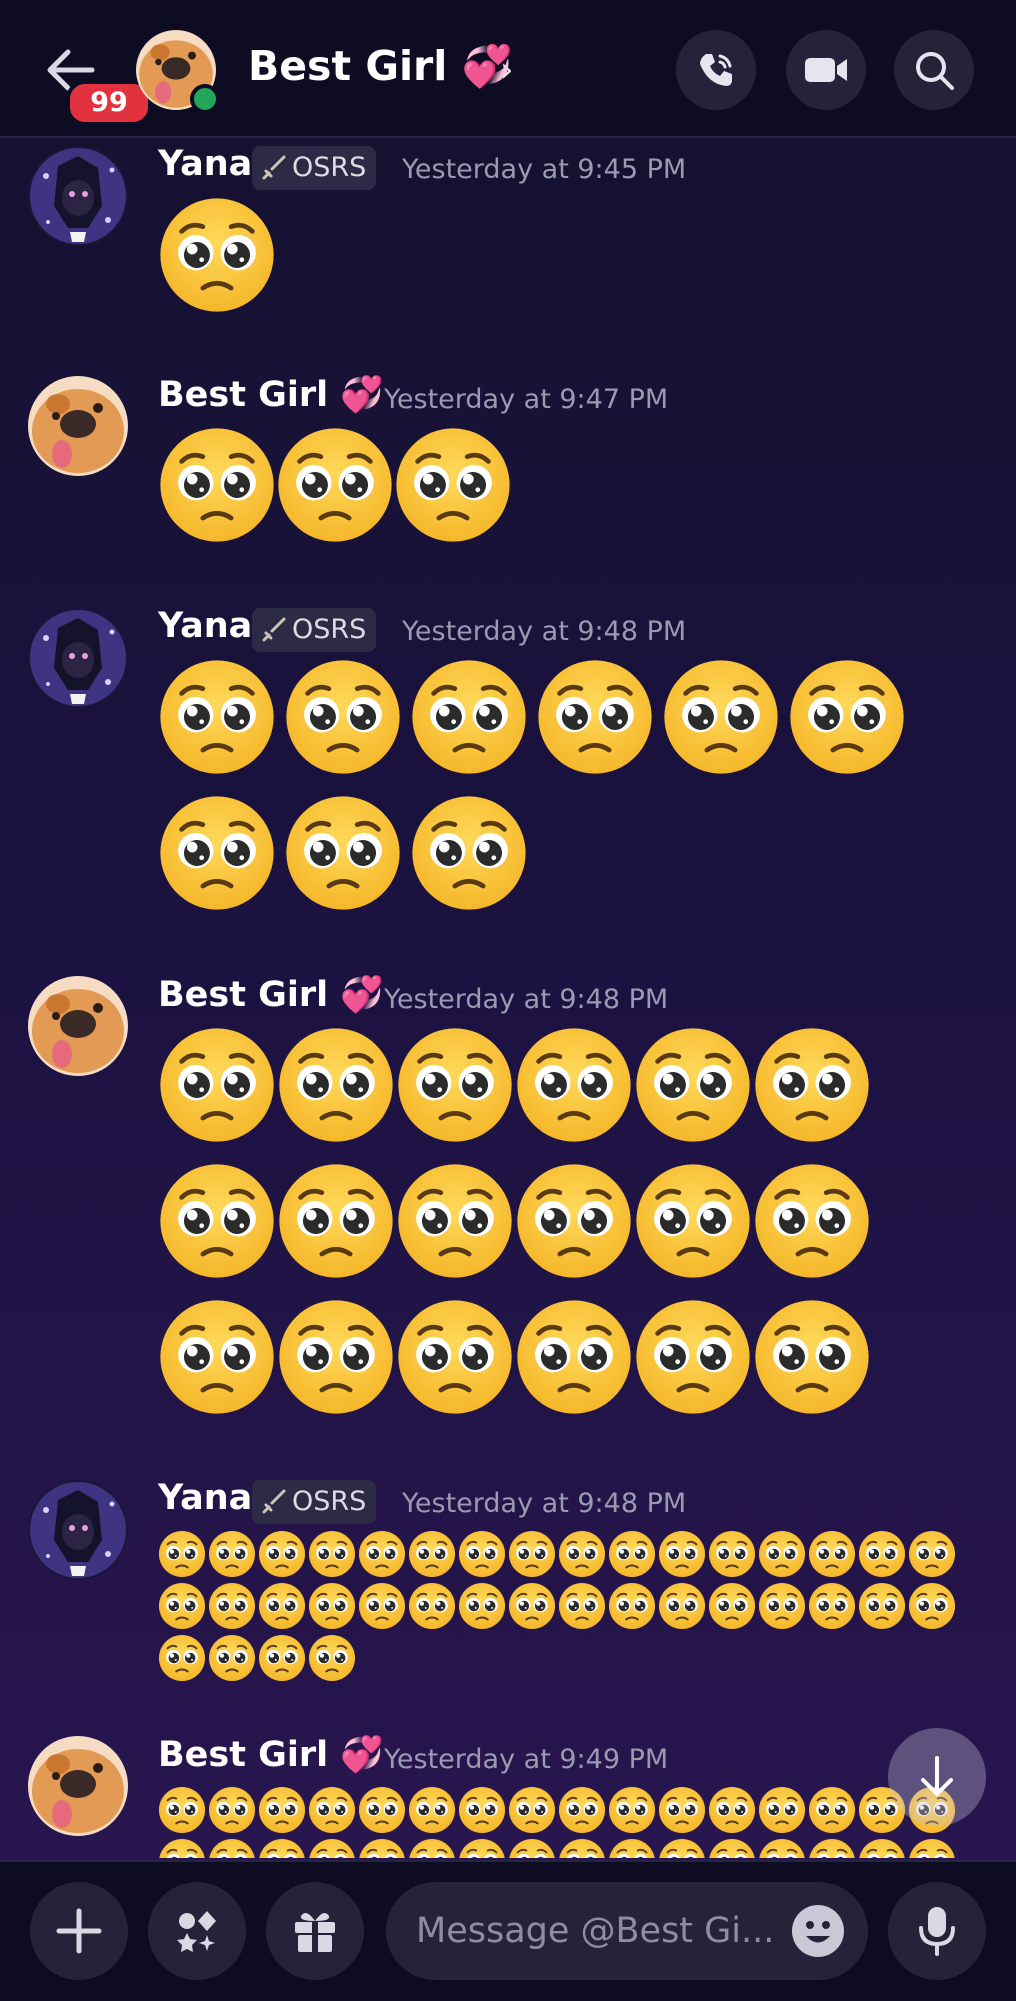  I want to click on voice-message-button, so click(937, 1931).